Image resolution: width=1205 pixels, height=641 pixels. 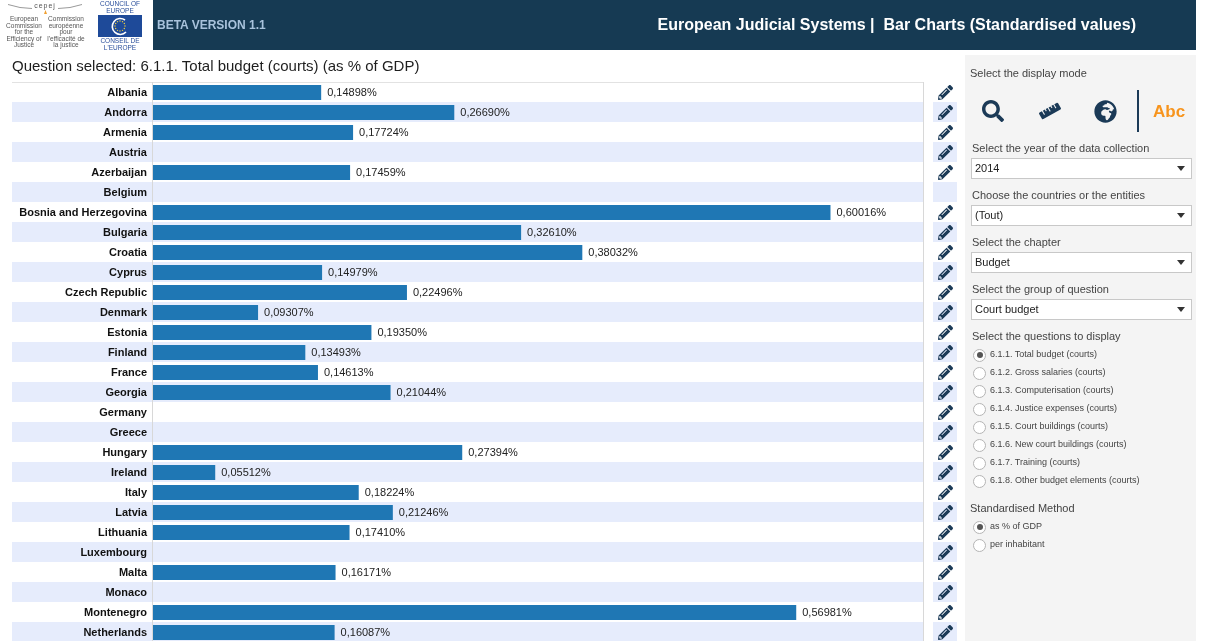 I want to click on value-label: 0,22496%, so click(x=437, y=292).